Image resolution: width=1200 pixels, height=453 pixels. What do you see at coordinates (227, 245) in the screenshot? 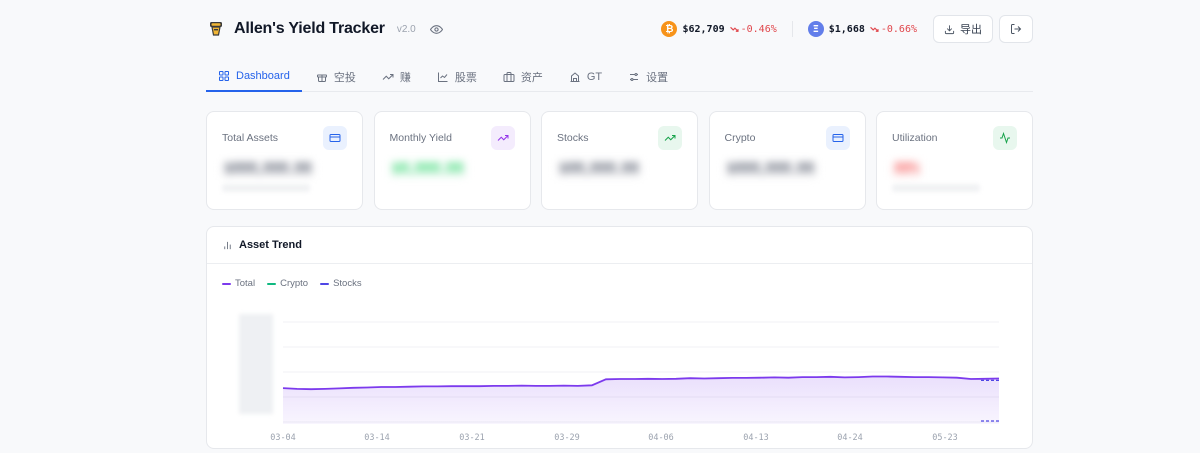
I see `bar-chart-icon` at bounding box center [227, 245].